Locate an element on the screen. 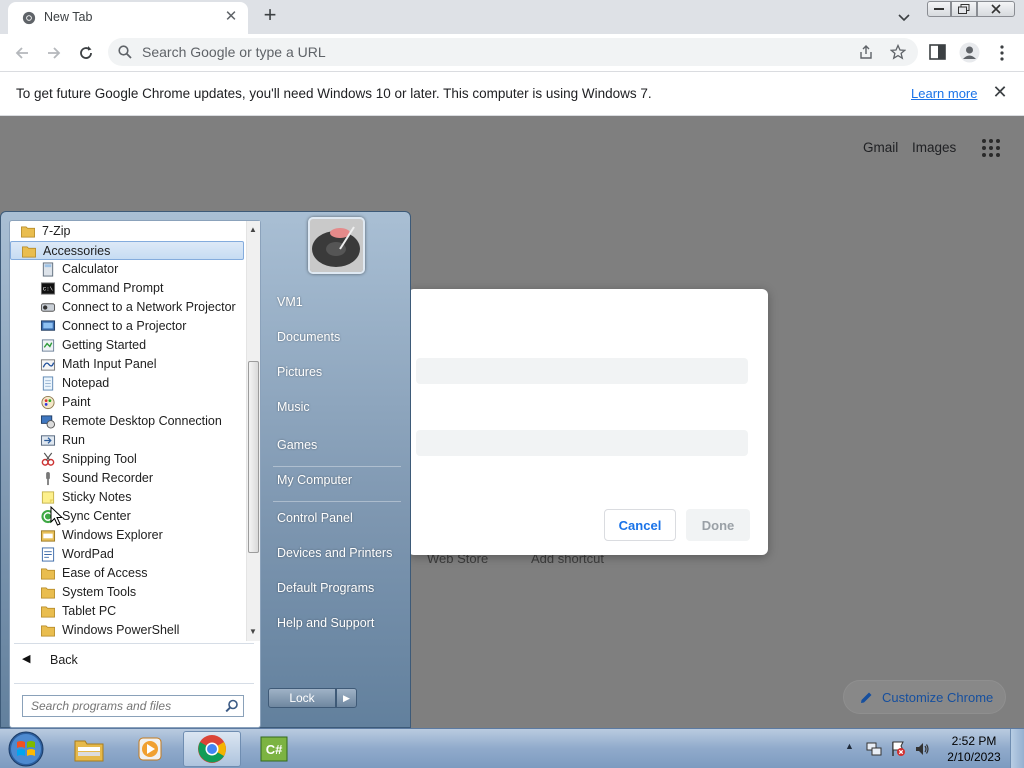 The width and height of the screenshot is (1024, 768). program-item: Tablet PC is located at coordinates (127, 611).